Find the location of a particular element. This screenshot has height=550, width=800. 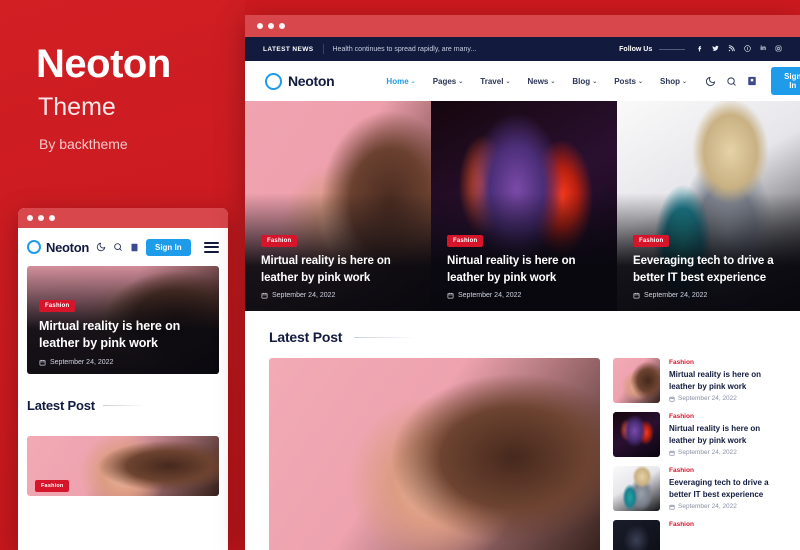

featured-photo is located at coordinates (434, 454).